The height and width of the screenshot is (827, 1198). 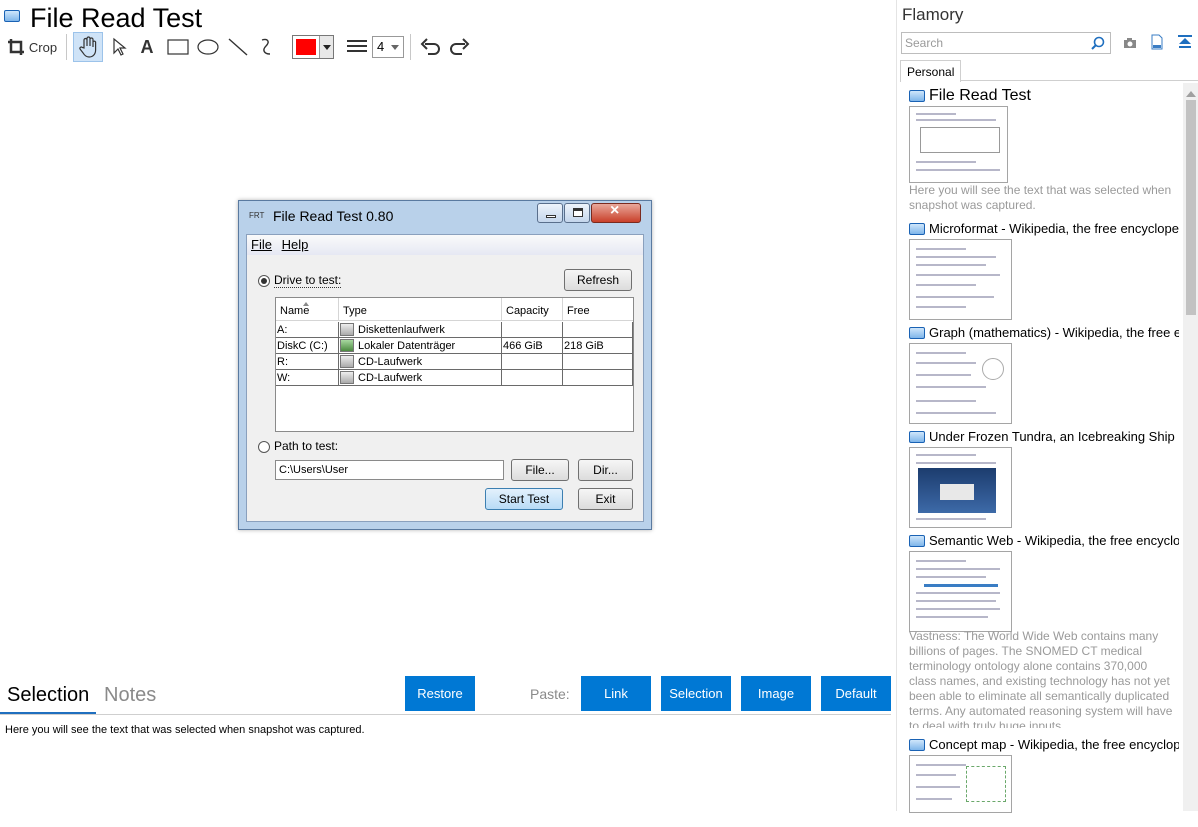 What do you see at coordinates (616, 693) in the screenshot?
I see `paste-link-button: Link` at bounding box center [616, 693].